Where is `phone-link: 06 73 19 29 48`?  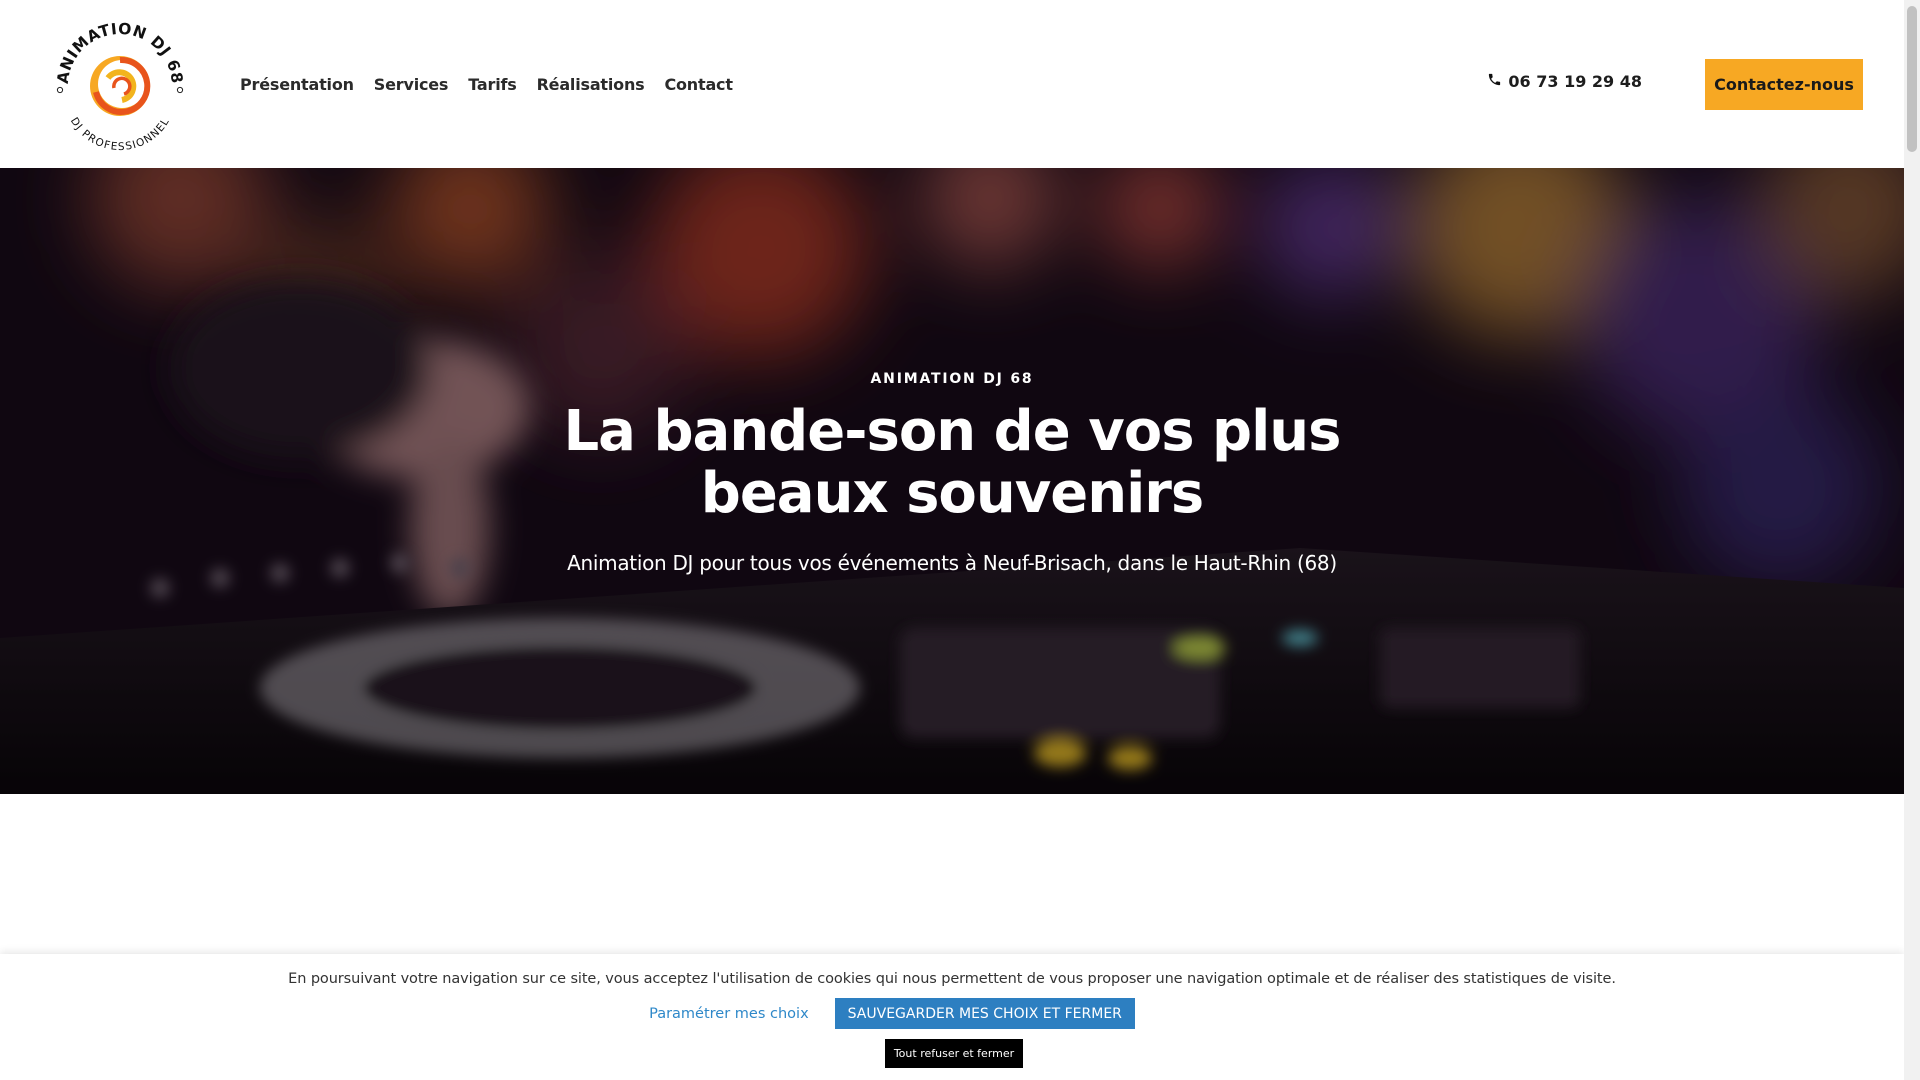 phone-link: 06 73 19 29 48 is located at coordinates (1564, 81).